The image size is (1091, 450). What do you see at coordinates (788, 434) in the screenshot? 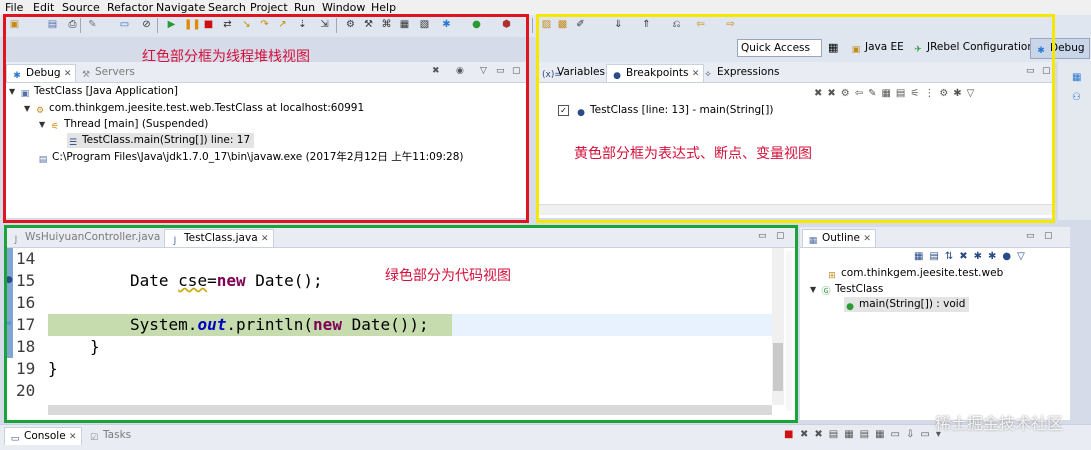
I see `terminate-console-icon: ■` at bounding box center [788, 434].